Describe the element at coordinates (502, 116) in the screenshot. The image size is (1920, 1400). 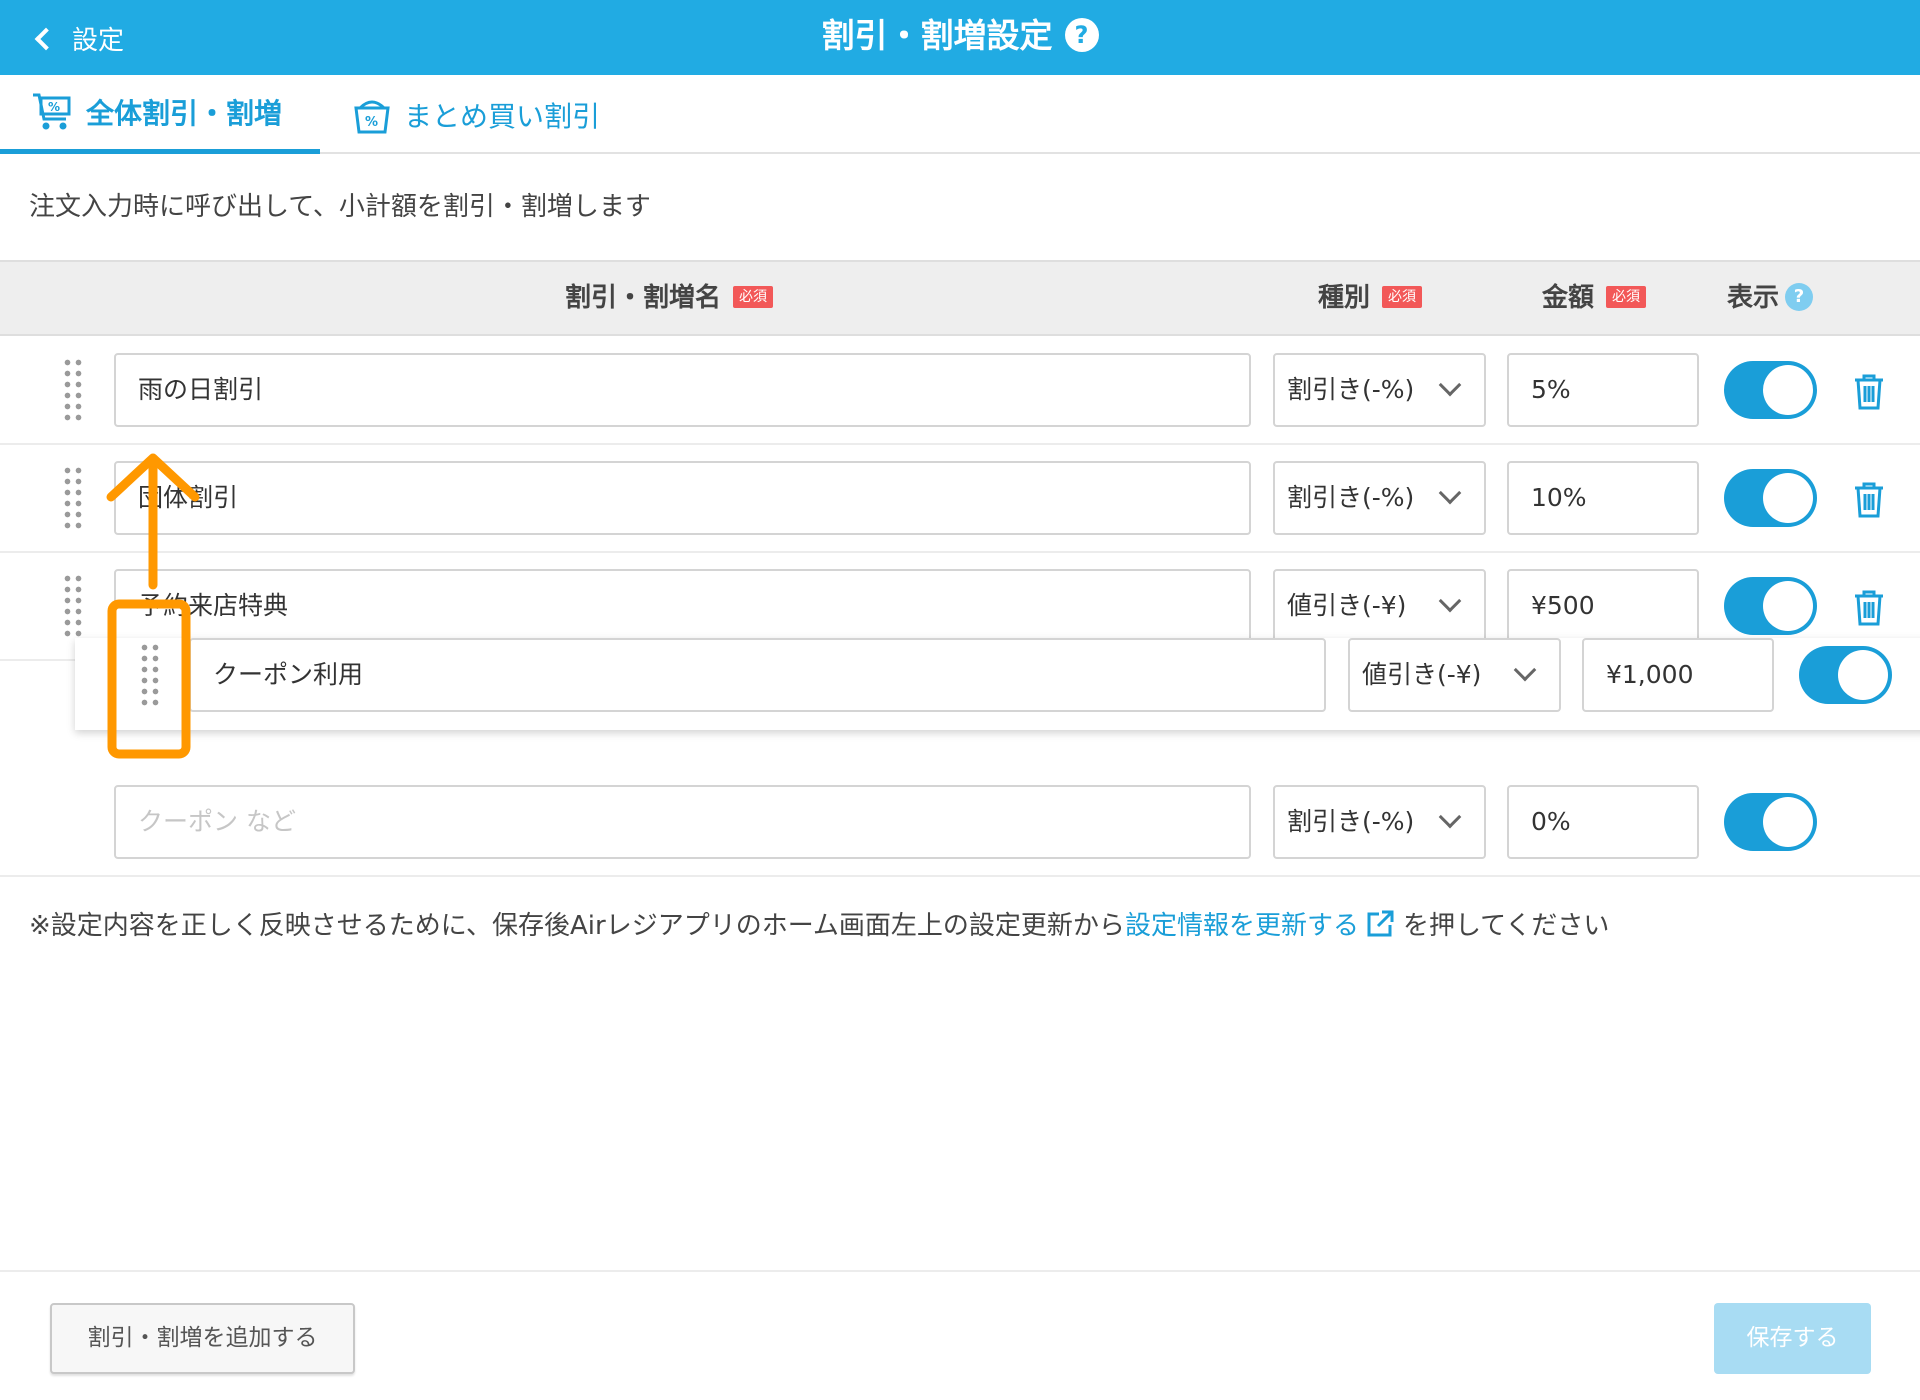
I see `tab-label: まとめ買い割引` at that location.